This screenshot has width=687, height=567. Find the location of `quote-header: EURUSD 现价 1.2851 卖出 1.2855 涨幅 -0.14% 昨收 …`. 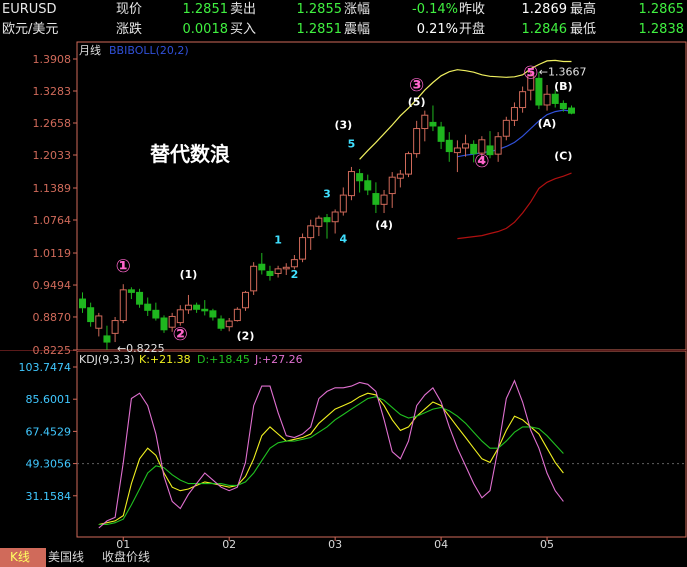

quote-header: EURUSD 现价 1.2851 卖出 1.2855 涨幅 -0.14% 昨收 … is located at coordinates (343, 20).